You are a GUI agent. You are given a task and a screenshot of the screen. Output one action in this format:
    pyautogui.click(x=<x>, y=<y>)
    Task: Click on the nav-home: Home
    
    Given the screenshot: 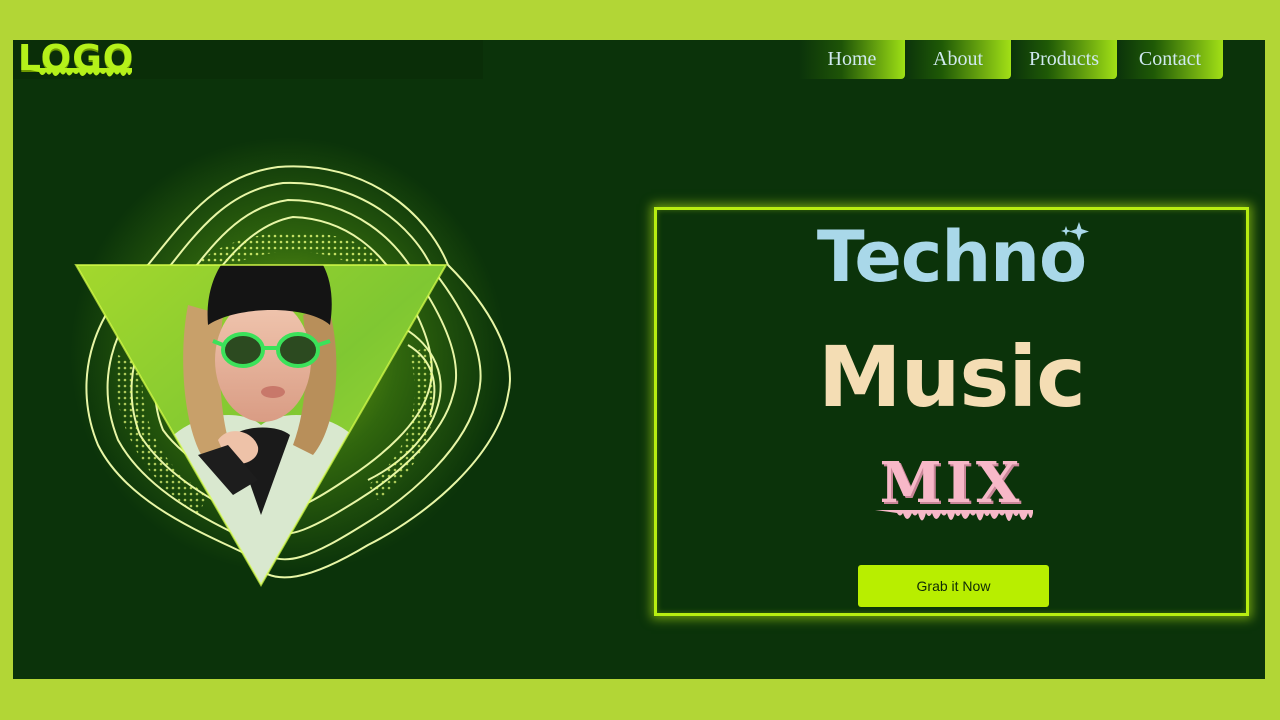 What is the action you would take?
    pyautogui.click(x=852, y=59)
    